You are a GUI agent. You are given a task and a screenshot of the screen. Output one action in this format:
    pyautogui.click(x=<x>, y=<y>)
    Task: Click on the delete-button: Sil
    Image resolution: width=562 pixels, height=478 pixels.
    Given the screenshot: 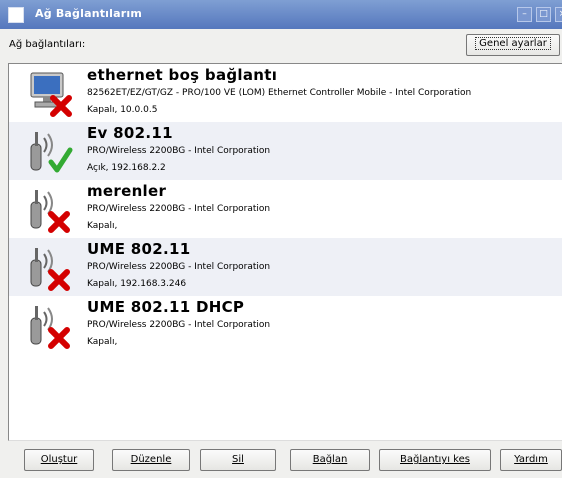 What is the action you would take?
    pyautogui.click(x=238, y=460)
    